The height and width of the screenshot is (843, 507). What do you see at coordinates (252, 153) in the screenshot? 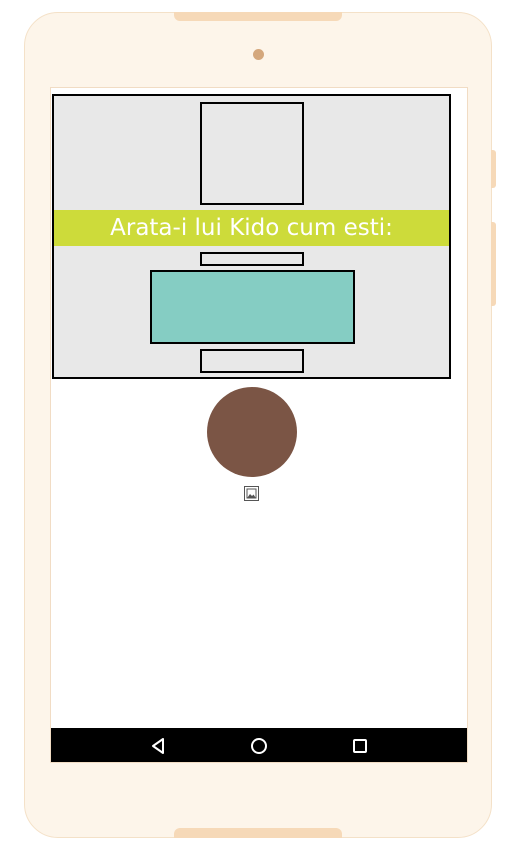
I see `kido-image-box` at bounding box center [252, 153].